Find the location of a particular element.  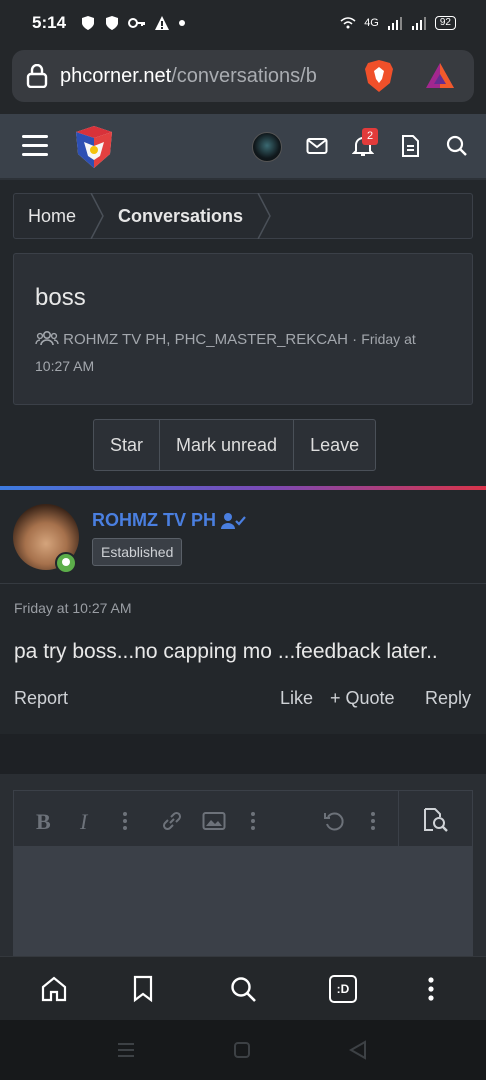

preview-icon is located at coordinates (436, 820).